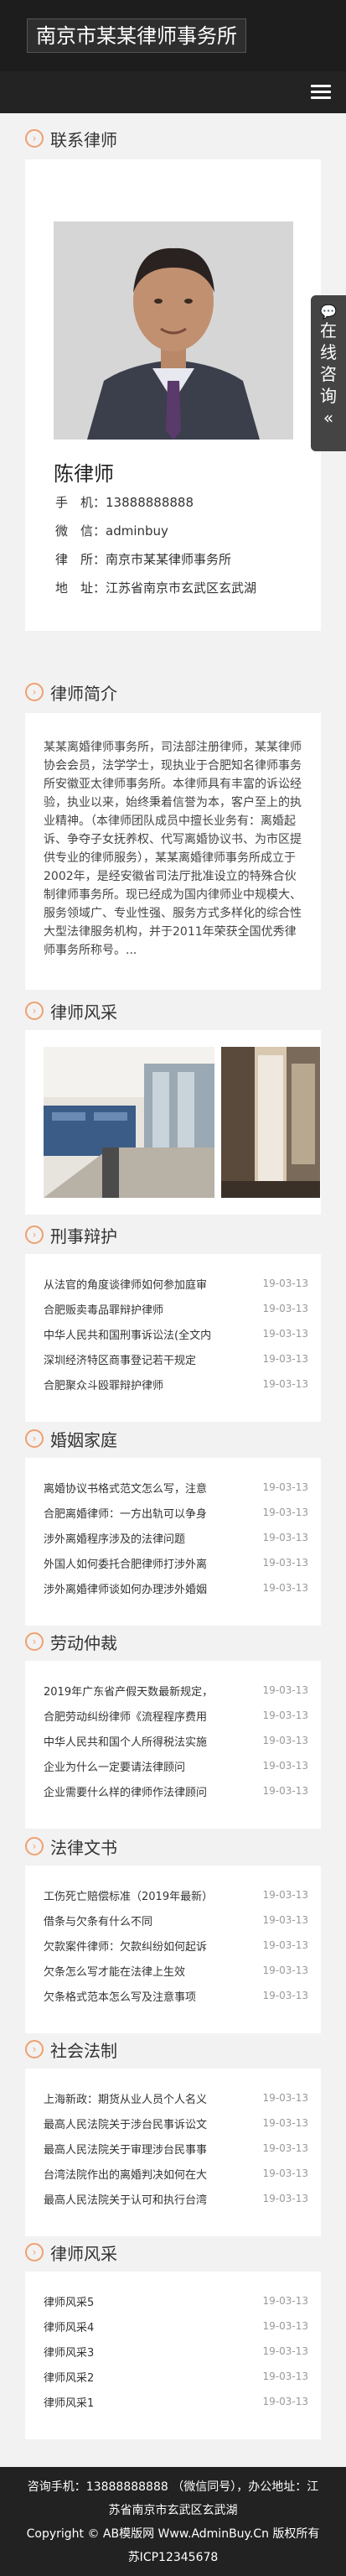 This screenshot has width=346, height=2576. I want to click on list-item: 律师风采3 19-03-13, so click(176, 2351).